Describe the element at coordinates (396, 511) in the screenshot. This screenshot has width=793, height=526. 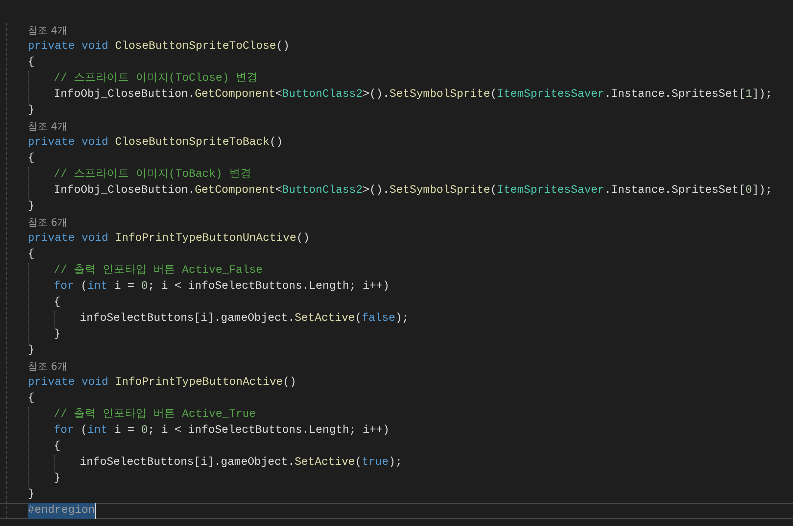
I see `current-code-line: #endregion` at that location.